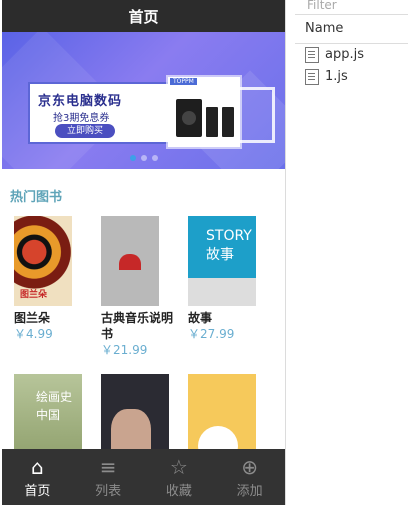 Image resolution: width=408 pixels, height=505 pixels. Describe the element at coordinates (351, 77) in the screenshot. I see `file-row: 1.js` at that location.